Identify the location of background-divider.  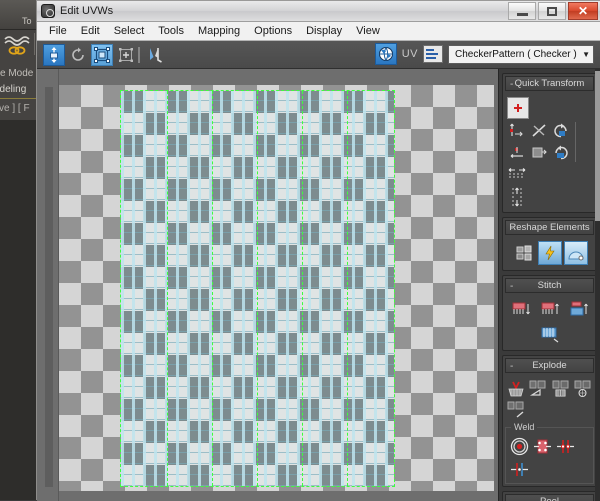
(34, 44).